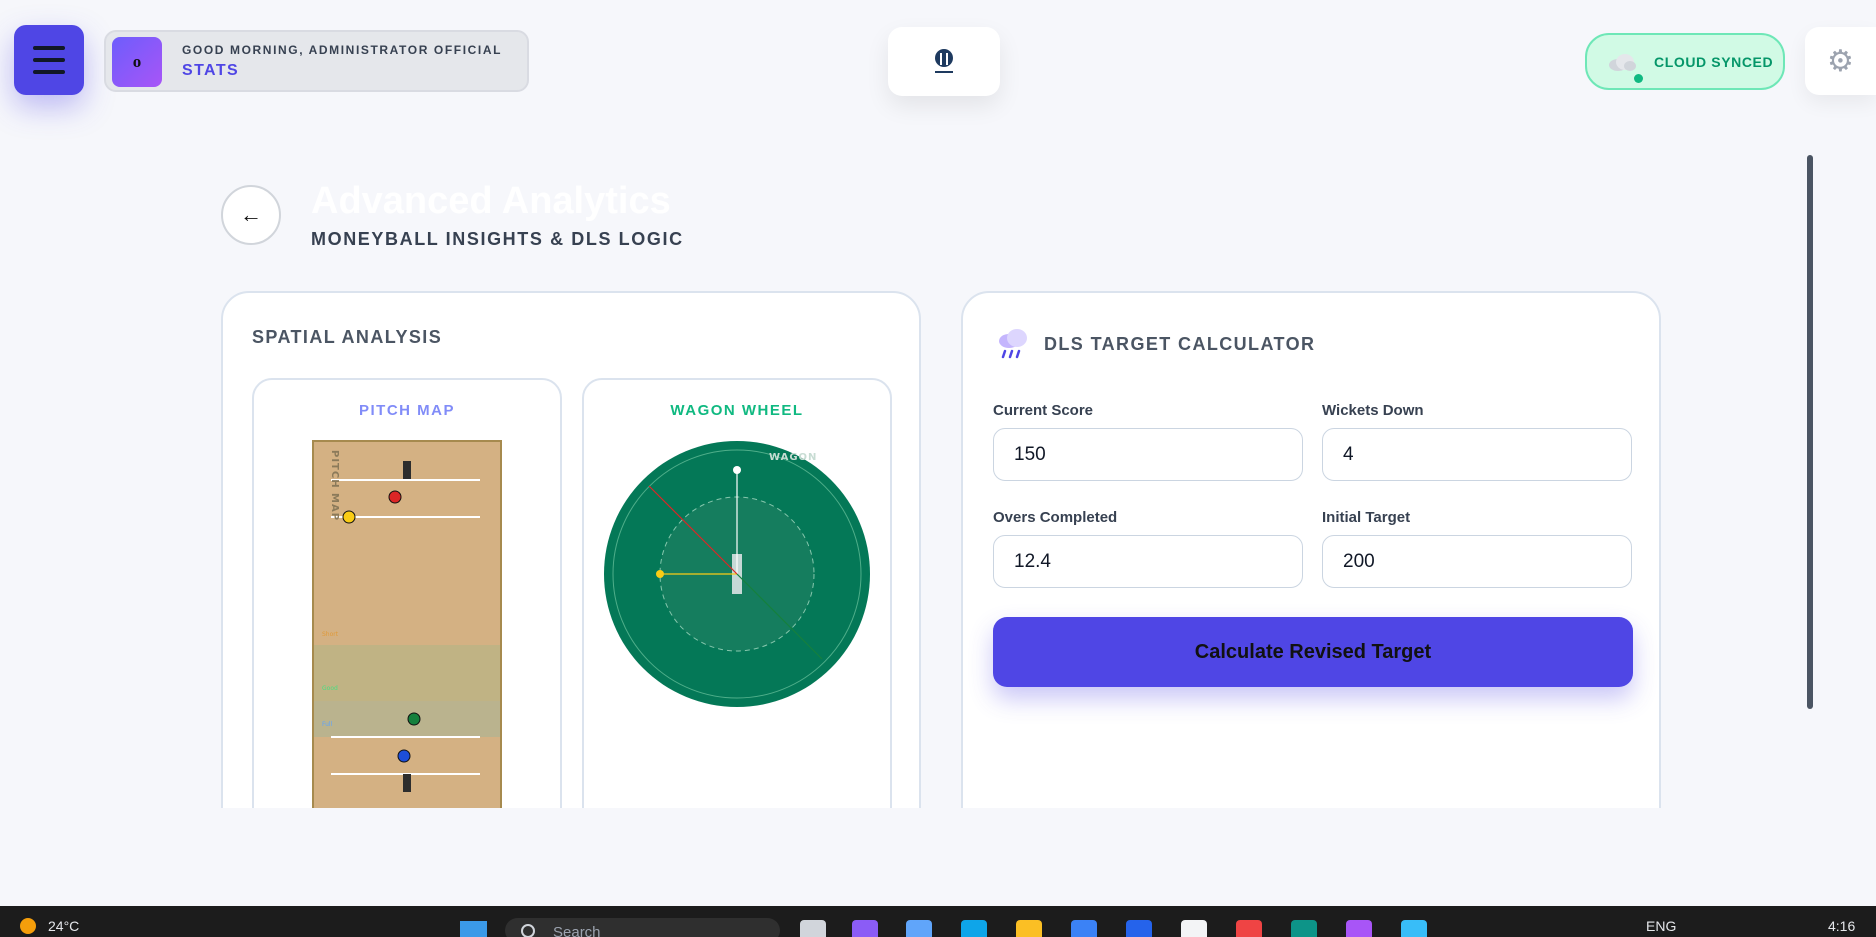  What do you see at coordinates (28, 926) in the screenshot?
I see `moon-icon` at bounding box center [28, 926].